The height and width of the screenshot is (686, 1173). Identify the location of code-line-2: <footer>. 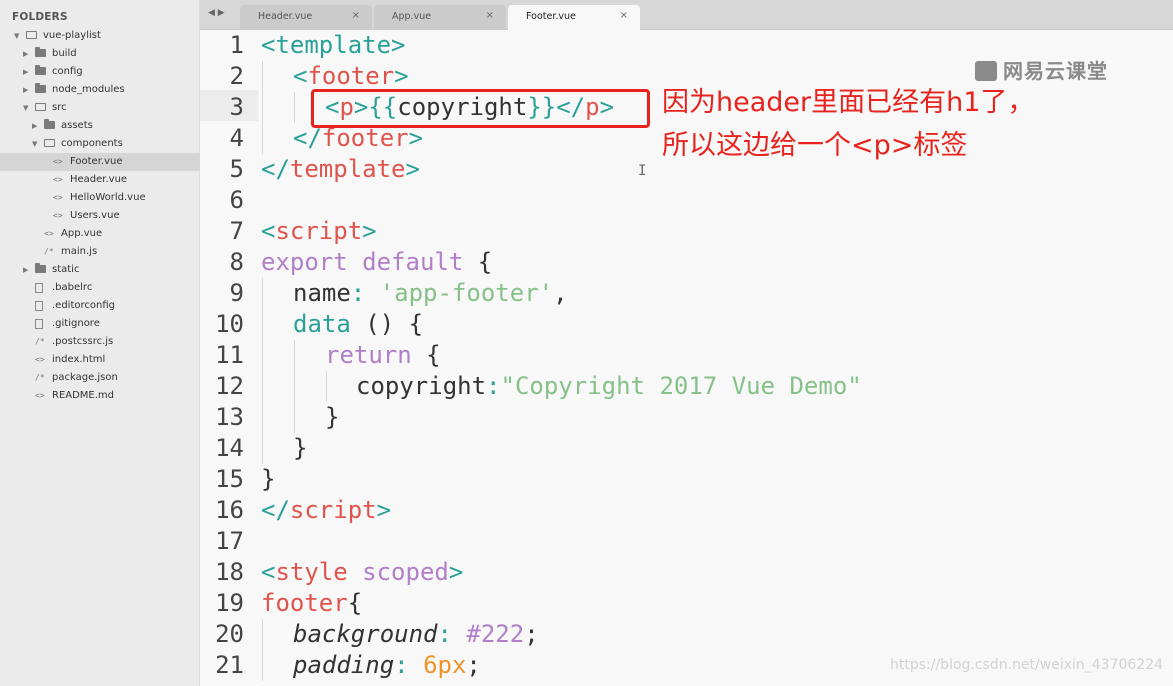
(351, 76).